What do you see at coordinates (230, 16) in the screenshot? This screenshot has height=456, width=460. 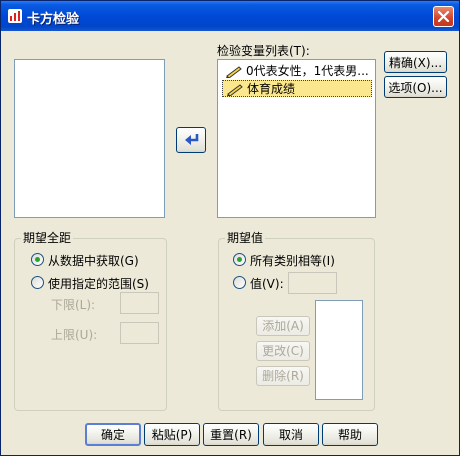 I see `title-bar: 卡方检验` at bounding box center [230, 16].